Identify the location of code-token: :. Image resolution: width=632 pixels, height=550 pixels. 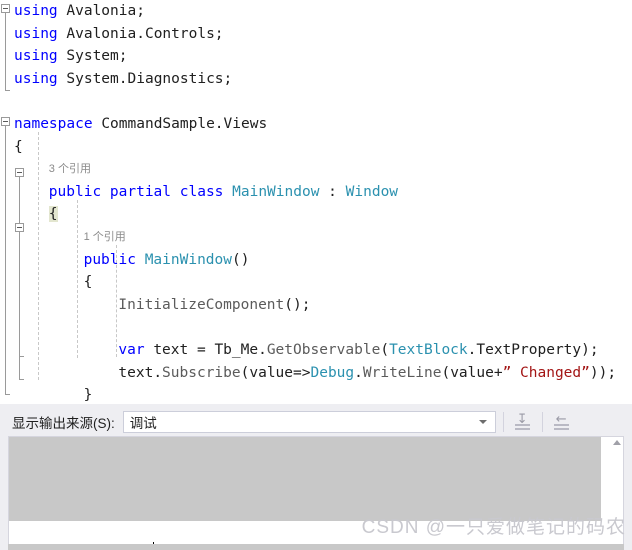
(332, 191).